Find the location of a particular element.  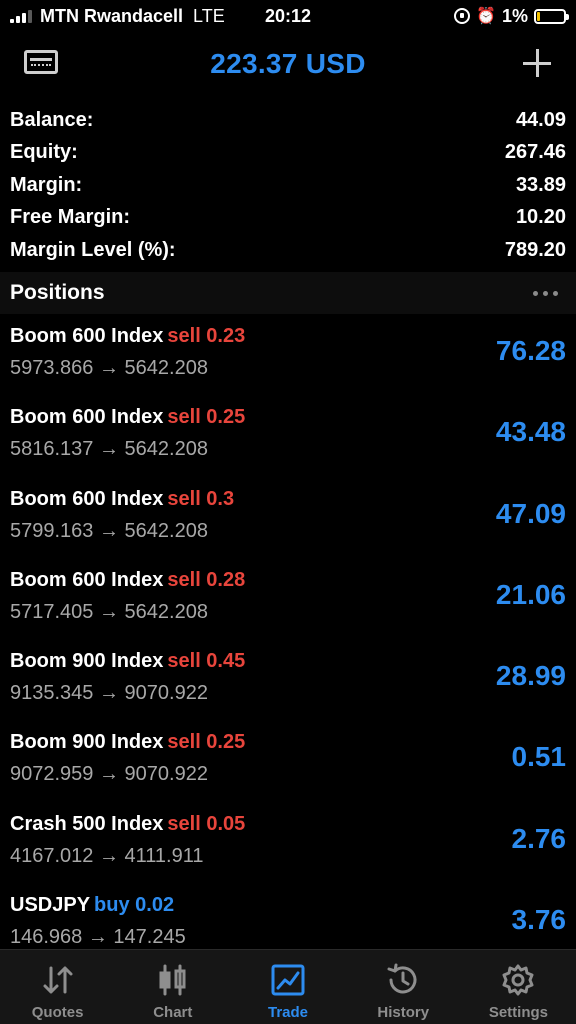

positions-header: Positions is located at coordinates (288, 293).